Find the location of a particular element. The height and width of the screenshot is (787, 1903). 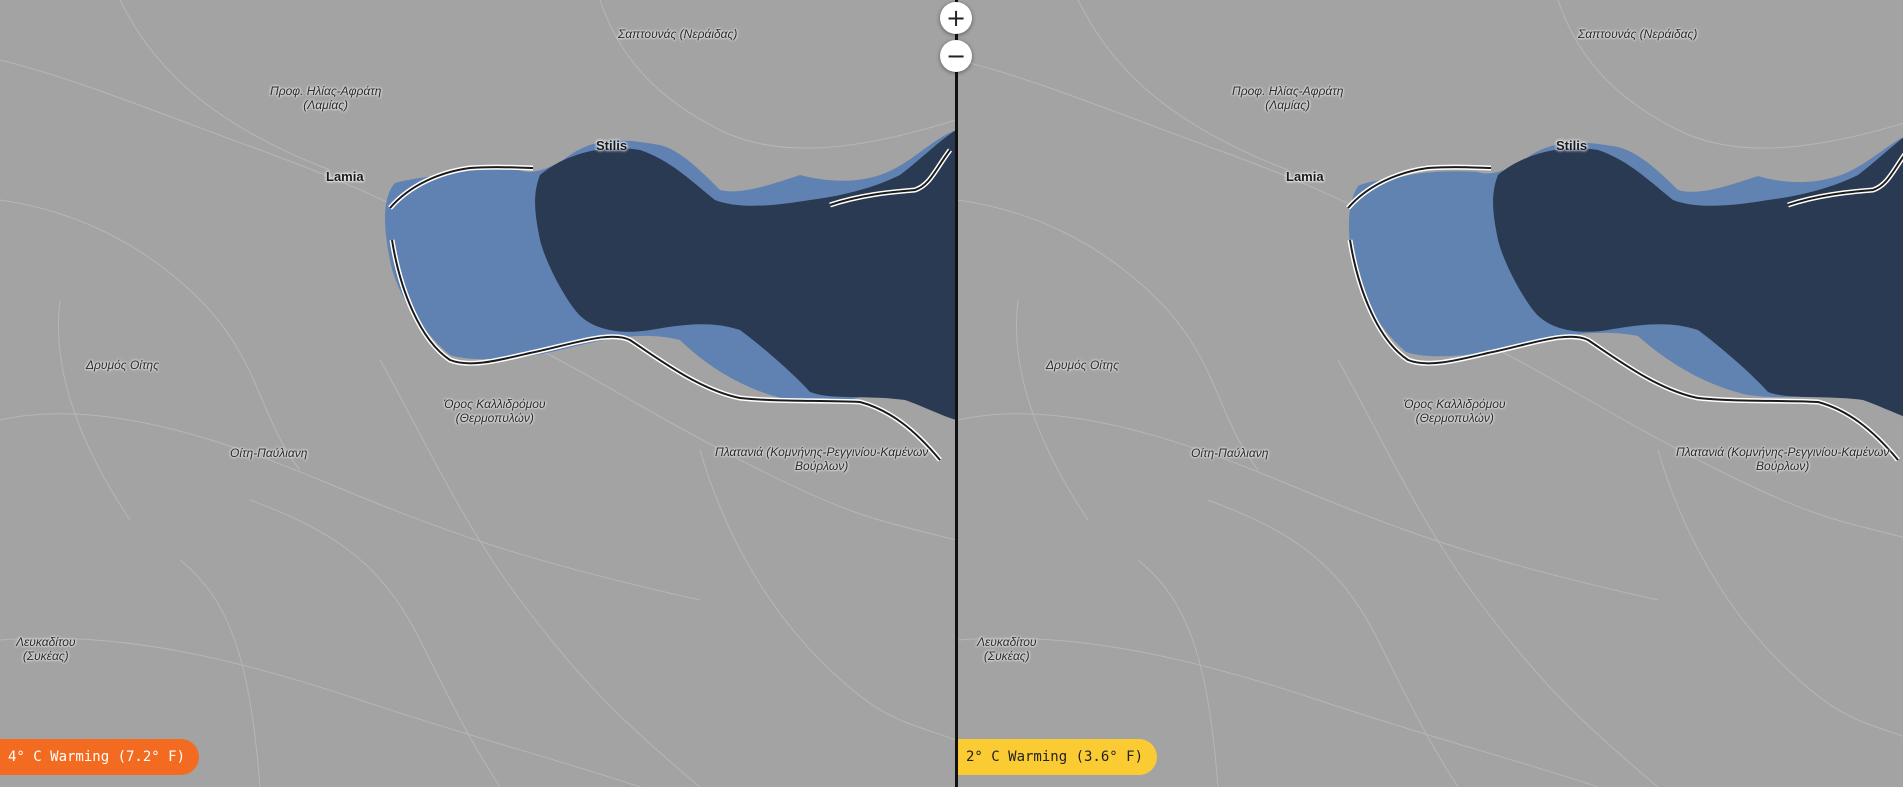

minus-icon: − is located at coordinates (956, 56).